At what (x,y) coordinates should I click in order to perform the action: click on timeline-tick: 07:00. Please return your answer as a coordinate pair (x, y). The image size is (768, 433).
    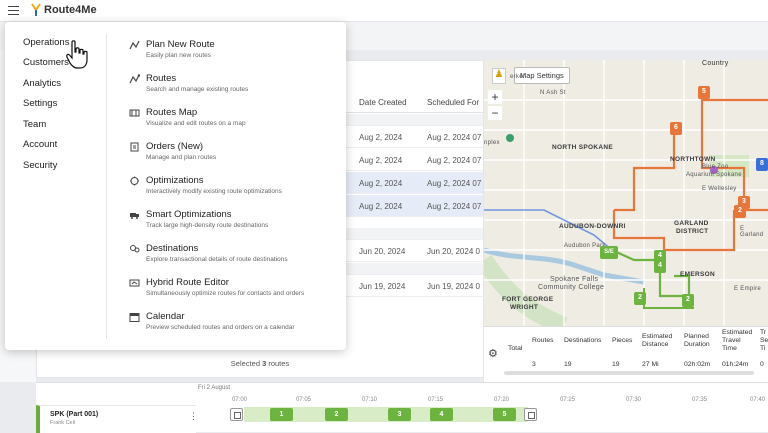
    Looking at the image, I should click on (240, 400).